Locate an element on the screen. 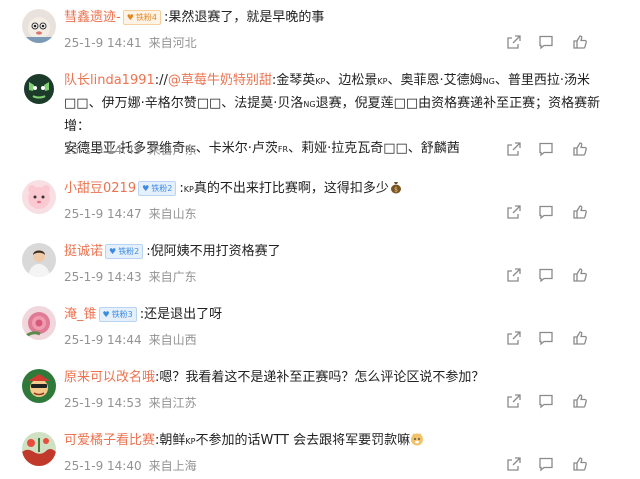 The image size is (640, 479). username: 彗鑫遗迹- is located at coordinates (92, 17).